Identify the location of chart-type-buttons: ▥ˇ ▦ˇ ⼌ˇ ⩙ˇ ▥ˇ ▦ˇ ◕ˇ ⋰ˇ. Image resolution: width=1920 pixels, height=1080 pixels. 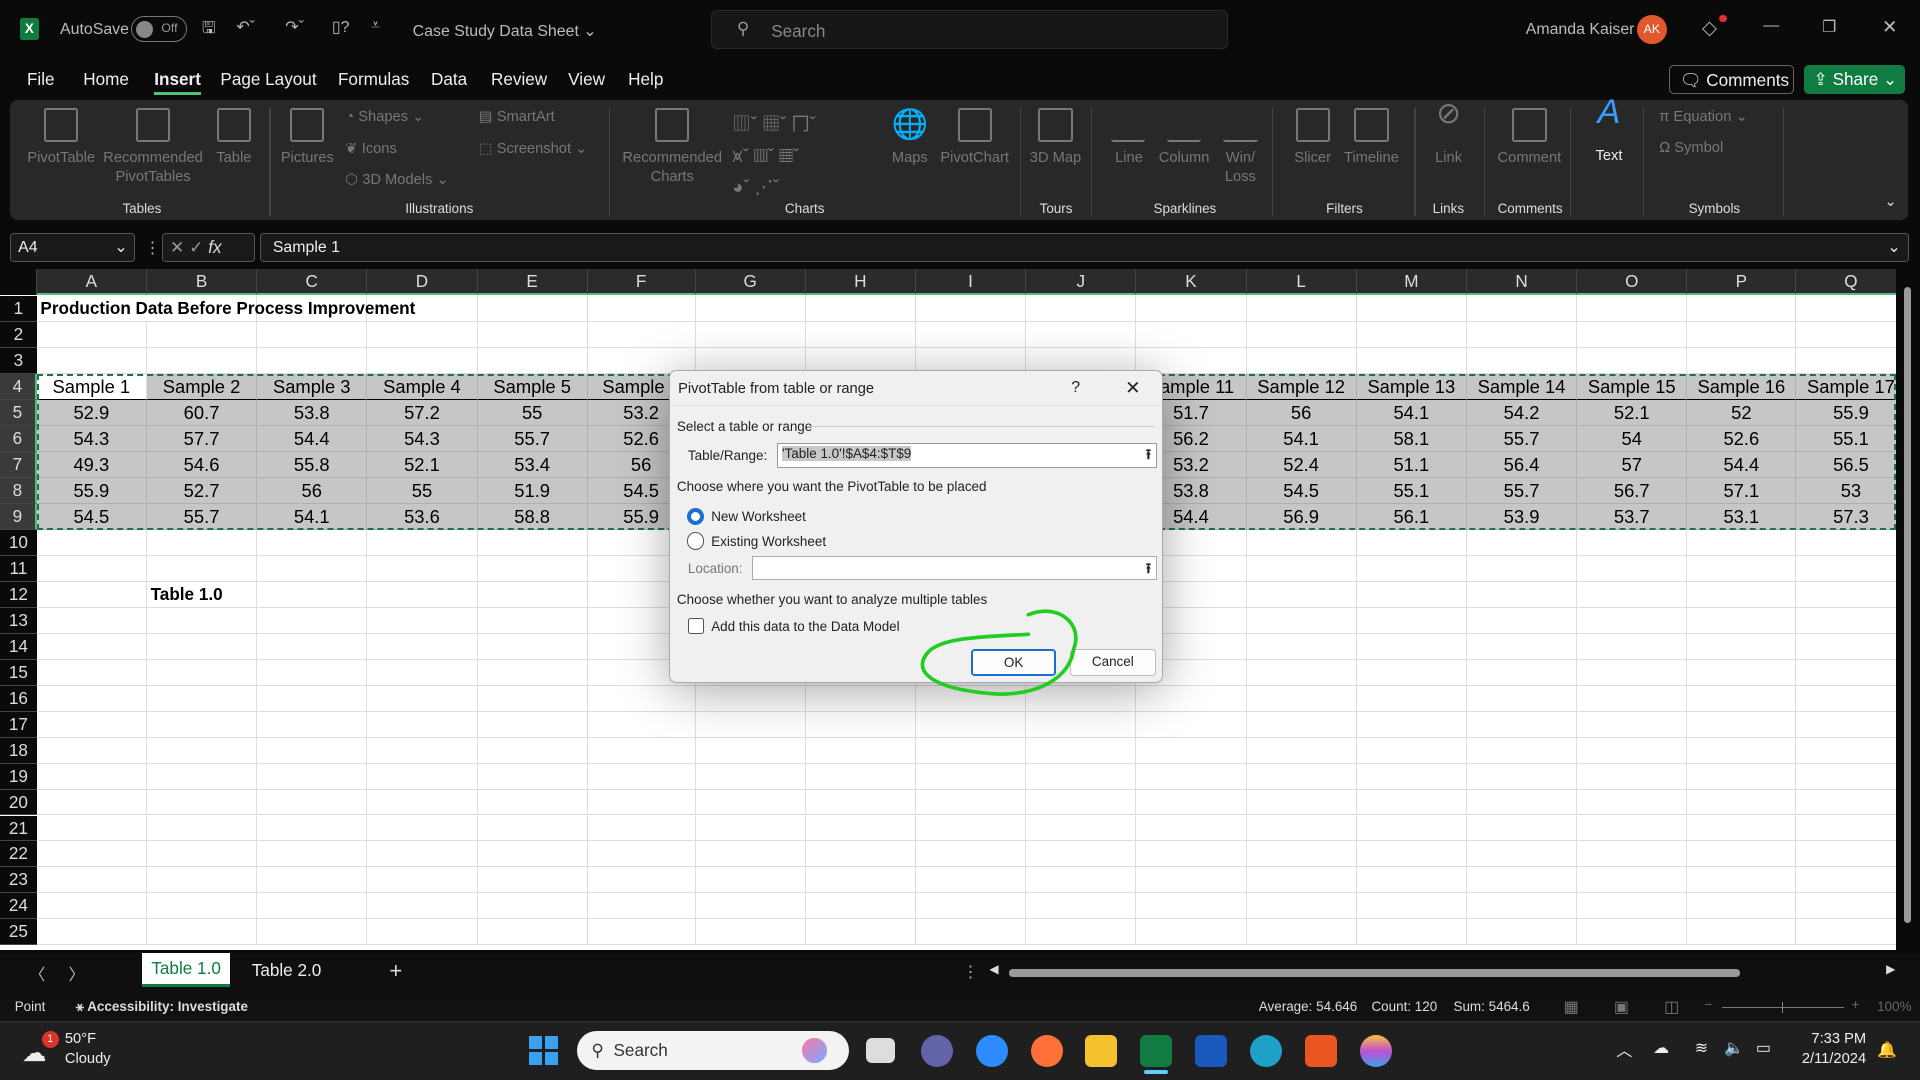
(774, 156).